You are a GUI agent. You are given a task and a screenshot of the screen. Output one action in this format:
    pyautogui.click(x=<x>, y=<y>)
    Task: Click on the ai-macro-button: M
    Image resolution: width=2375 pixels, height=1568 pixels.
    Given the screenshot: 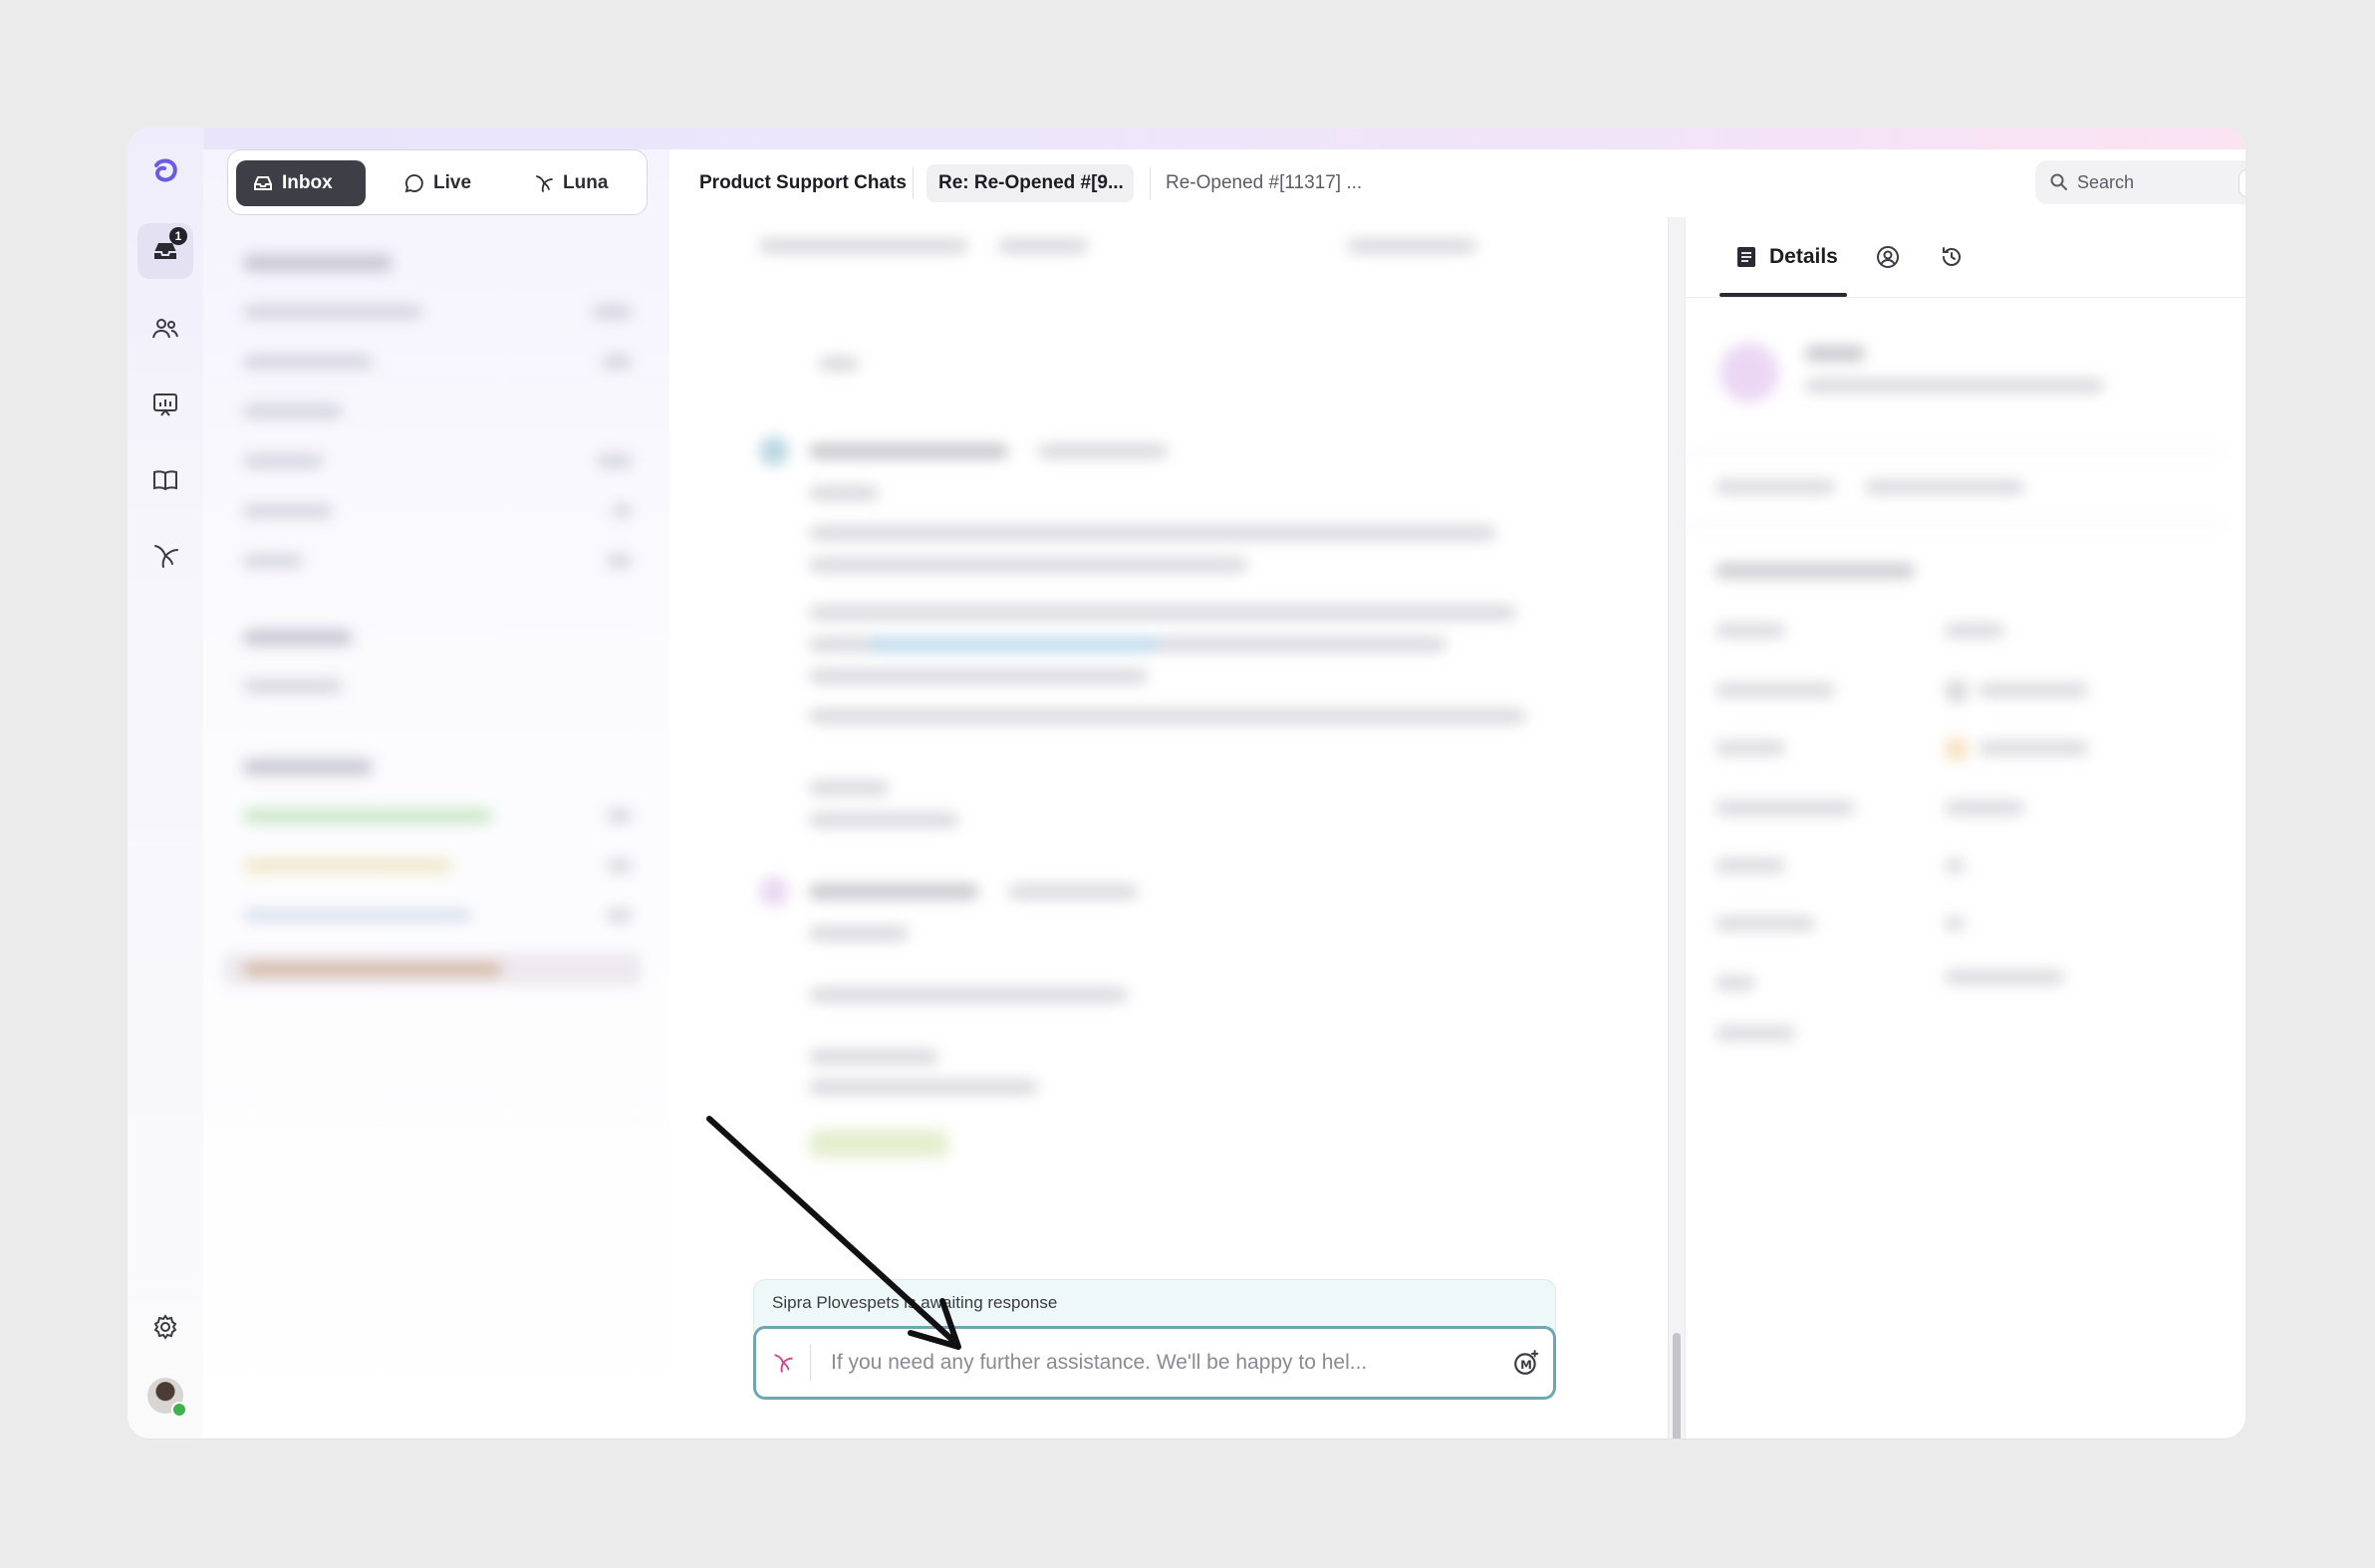 What is the action you would take?
    pyautogui.click(x=1526, y=1363)
    